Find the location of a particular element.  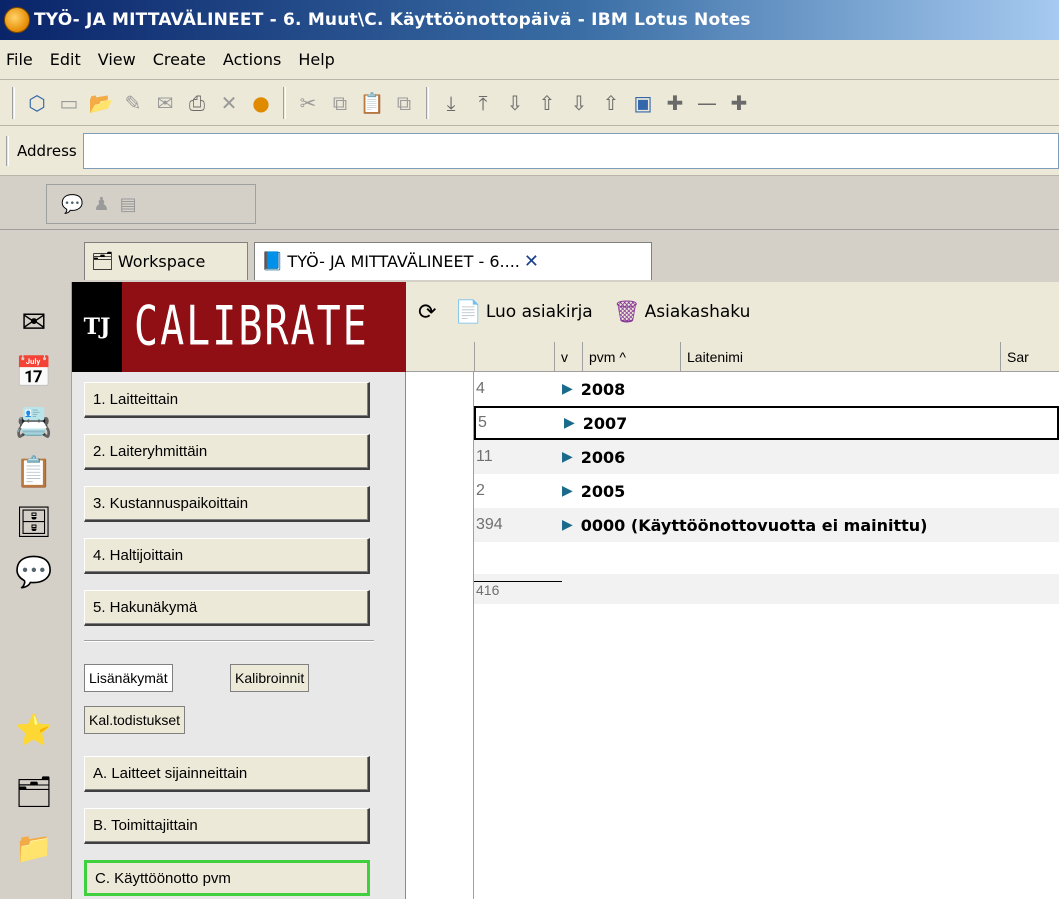

column-header-sar: Sar is located at coordinates (1029, 357).